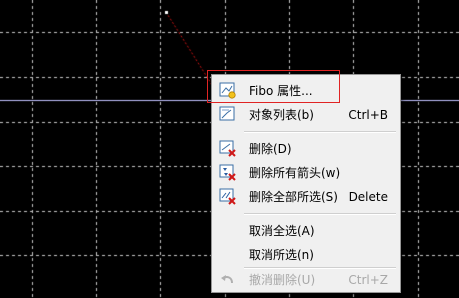  I want to click on menu-item-deselect-all: 取消全选(A), so click(306, 230).